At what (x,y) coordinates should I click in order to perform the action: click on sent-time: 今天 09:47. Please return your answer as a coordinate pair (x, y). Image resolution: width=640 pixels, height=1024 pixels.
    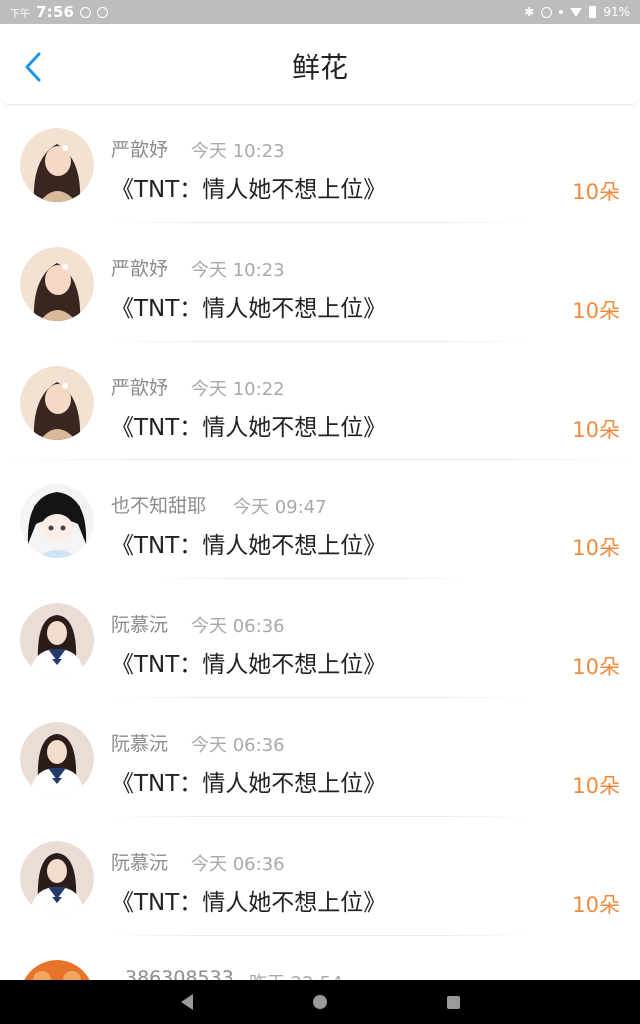
    Looking at the image, I should click on (280, 508).